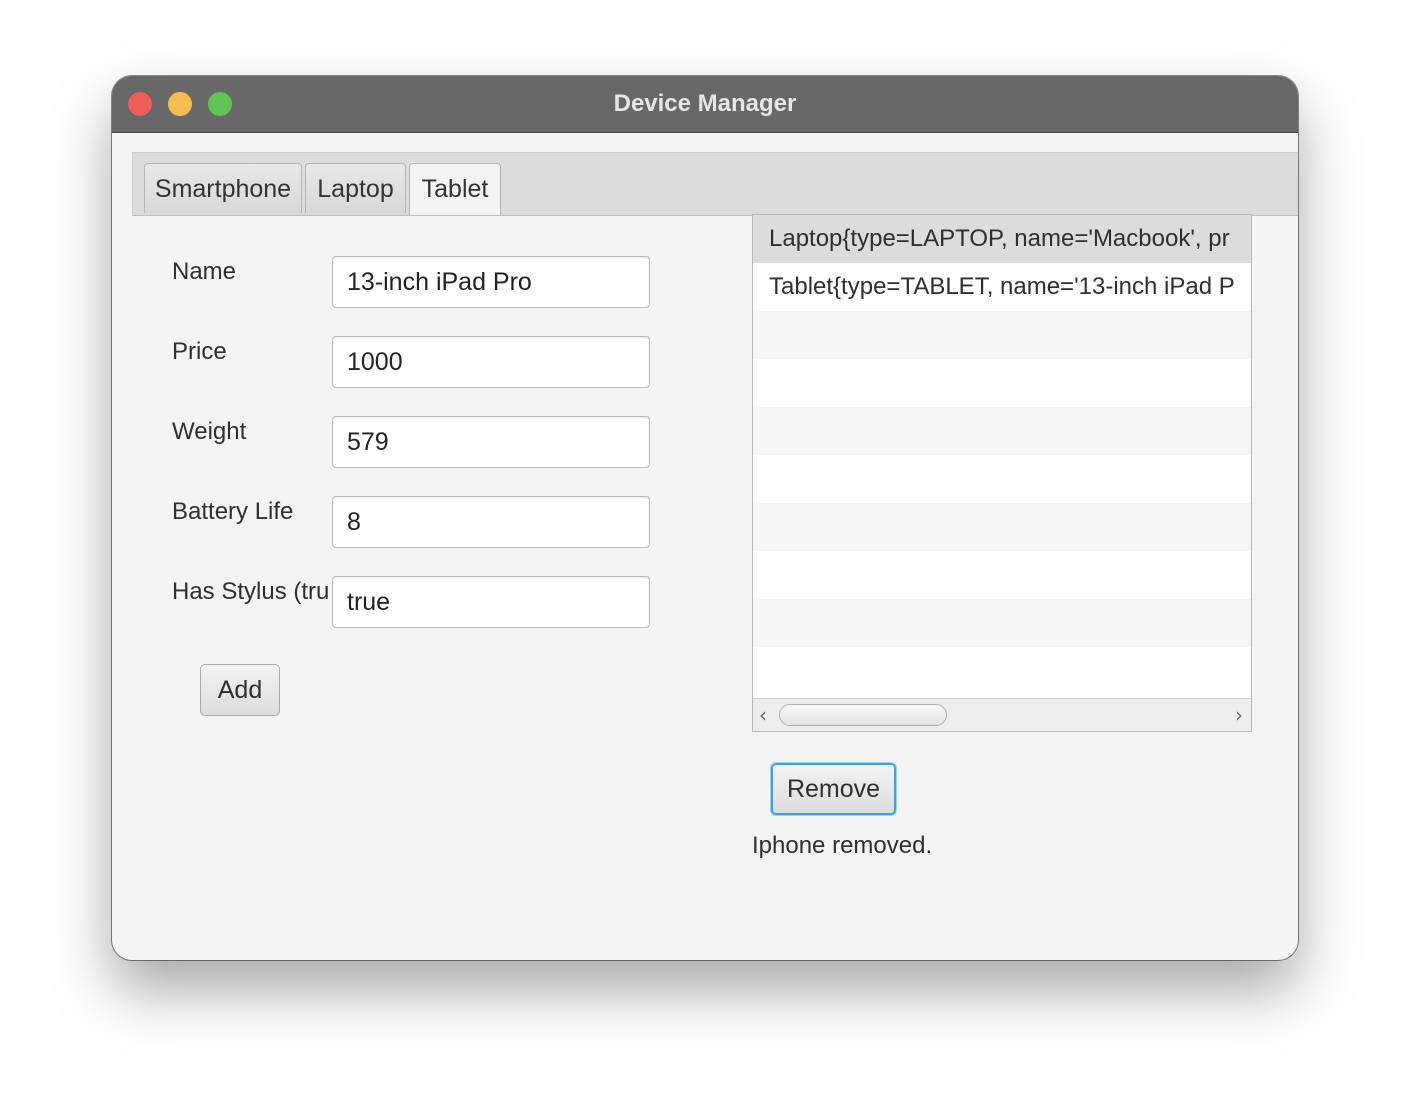 Image resolution: width=1410 pixels, height=1108 pixels. I want to click on scrollbar-thumb, so click(863, 715).